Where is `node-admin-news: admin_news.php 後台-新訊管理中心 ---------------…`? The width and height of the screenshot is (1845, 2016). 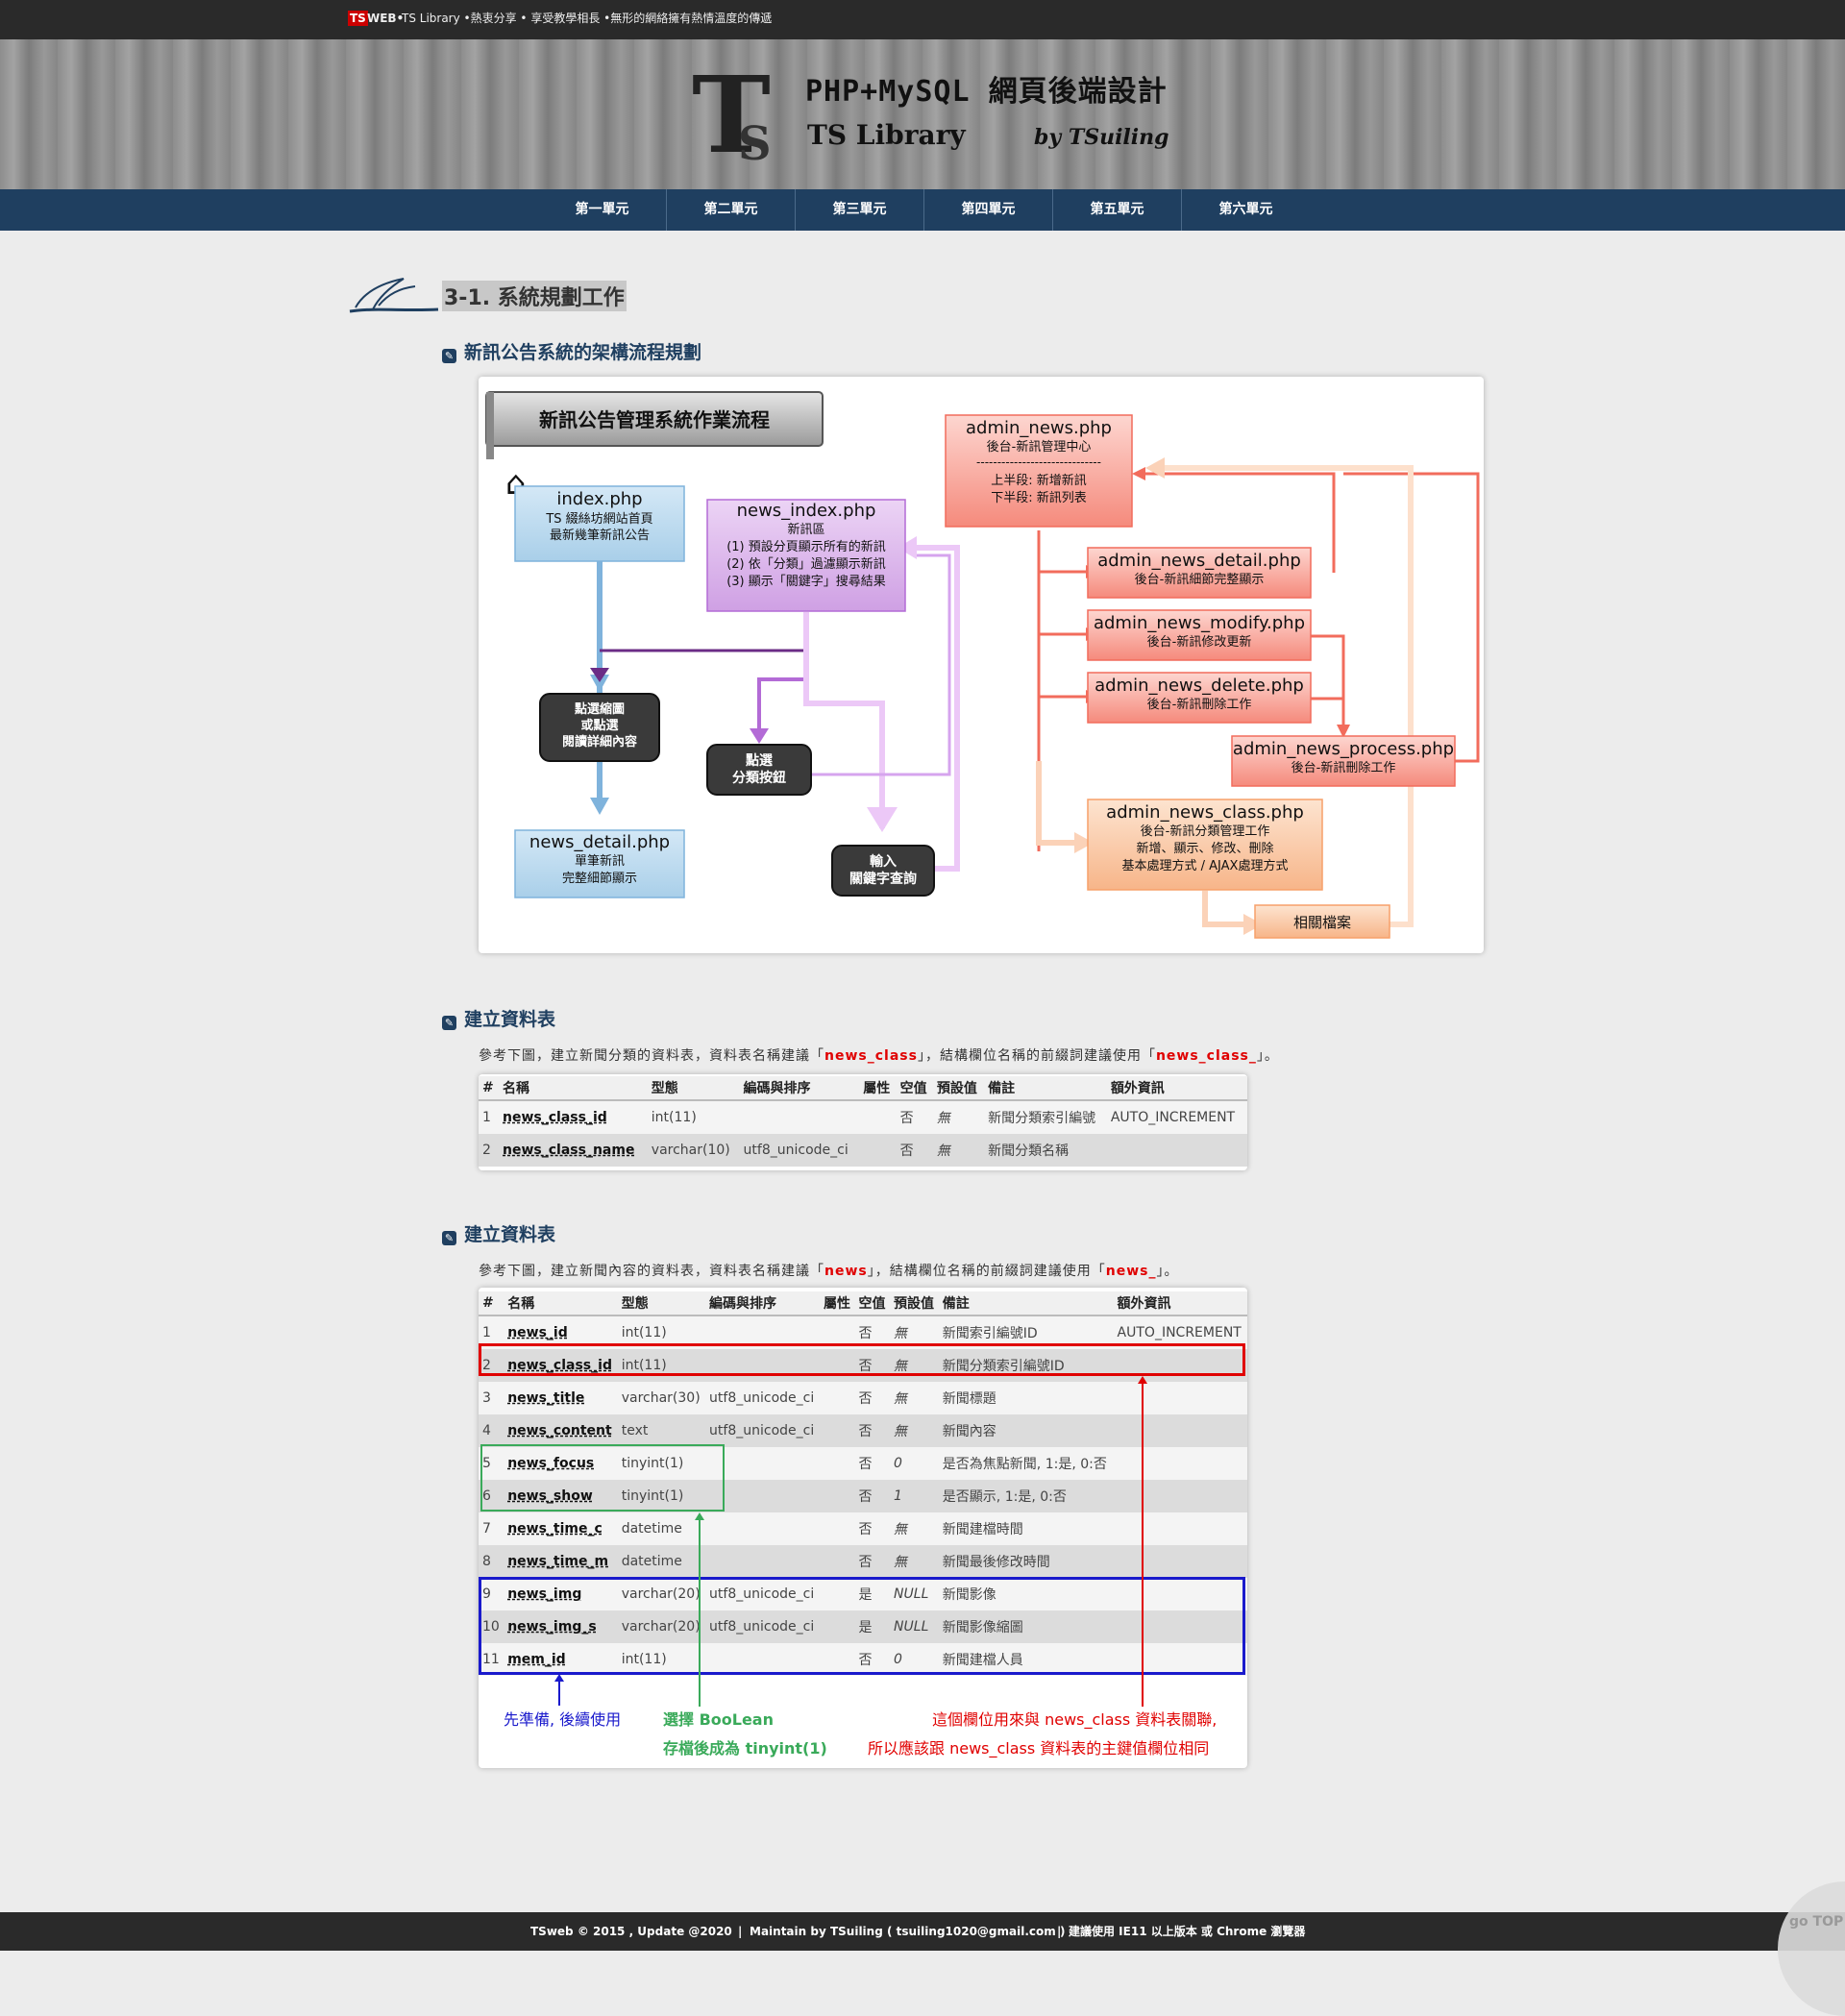 node-admin-news: admin_news.php 後台-新訊管理中心 ---------------… is located at coordinates (1039, 471).